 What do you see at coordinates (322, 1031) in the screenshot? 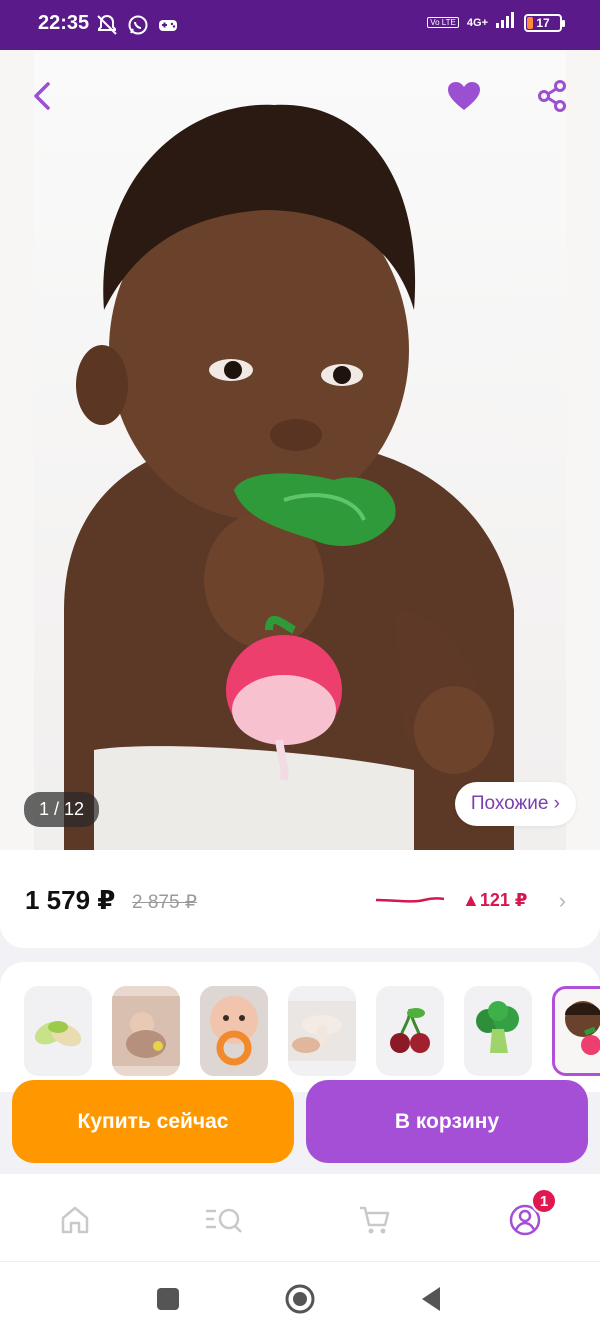
I see `variant-thumb-mushroom` at bounding box center [322, 1031].